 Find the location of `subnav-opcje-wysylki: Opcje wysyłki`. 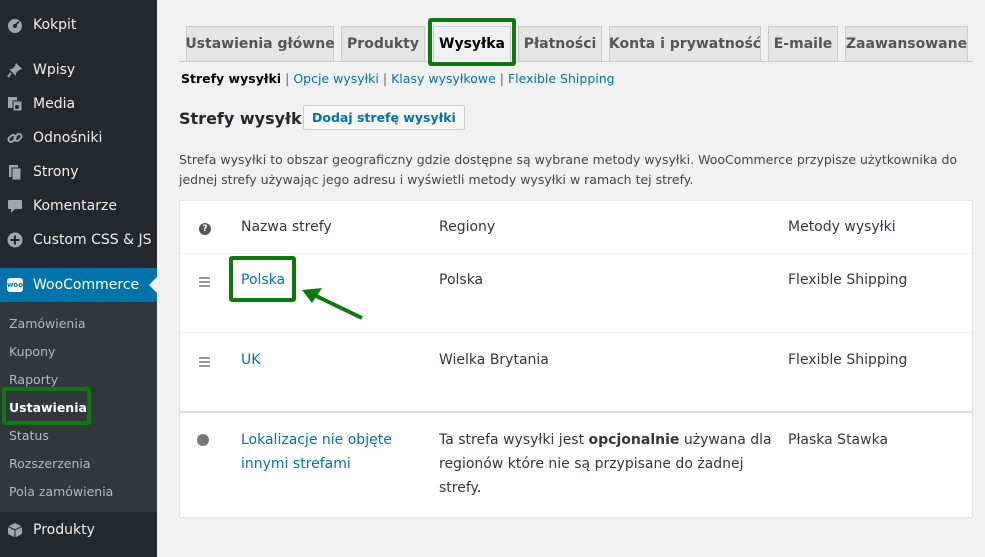

subnav-opcje-wysylki: Opcje wysyłki is located at coordinates (336, 78).